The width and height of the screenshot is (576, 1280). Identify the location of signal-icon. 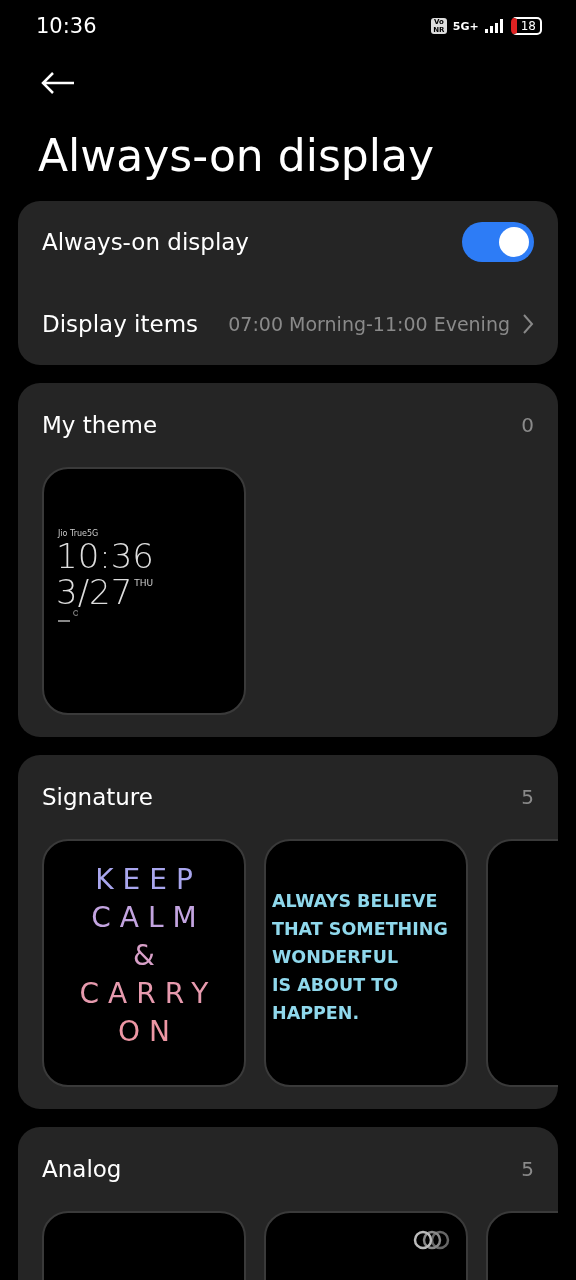
(494, 26).